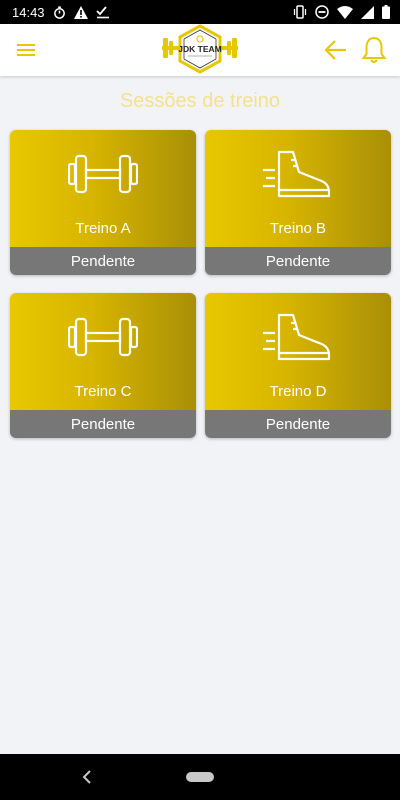 The width and height of the screenshot is (400, 800). I want to click on card-title: Treino B, so click(298, 228).